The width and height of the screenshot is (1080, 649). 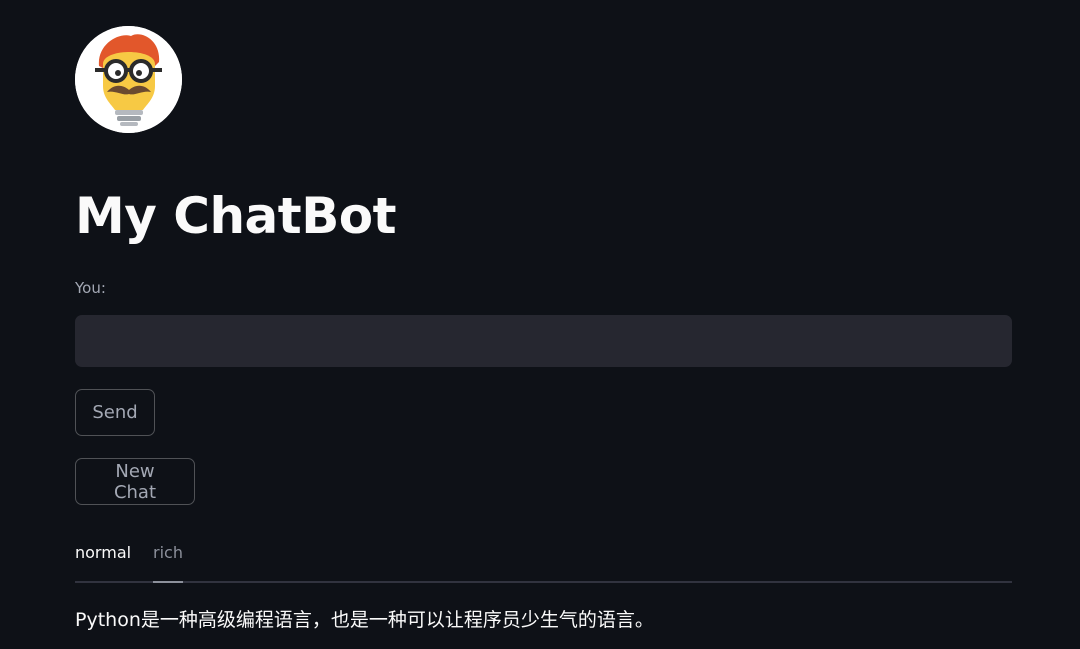 What do you see at coordinates (103, 555) in the screenshot?
I see `tab-normal: normal` at bounding box center [103, 555].